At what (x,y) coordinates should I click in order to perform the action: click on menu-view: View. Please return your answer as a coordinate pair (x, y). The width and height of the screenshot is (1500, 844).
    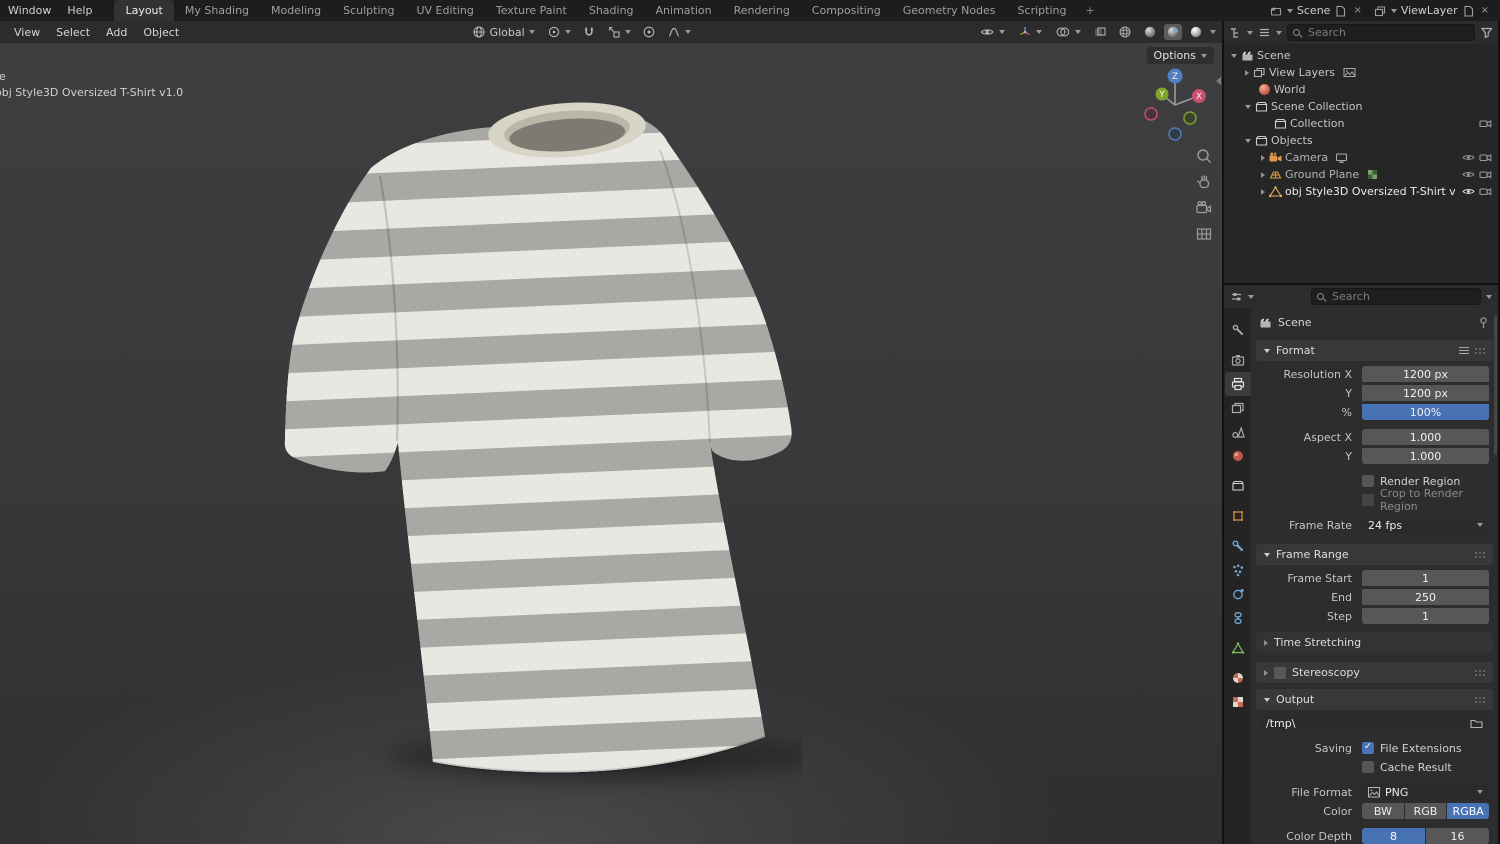
    Looking at the image, I should click on (27, 32).